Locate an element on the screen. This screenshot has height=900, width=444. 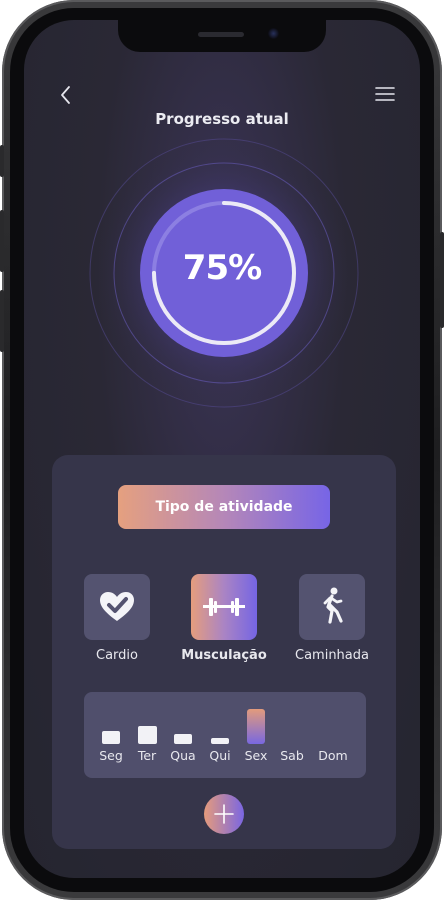
front-camera is located at coordinates (273, 33).